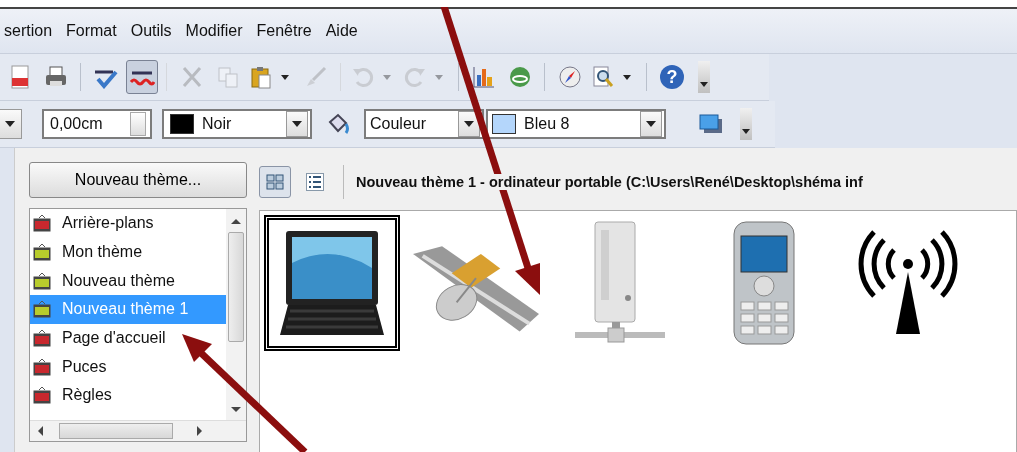 This screenshot has width=1017, height=452. What do you see at coordinates (576, 124) in the screenshot?
I see `fill-color-dropdown: Bleu 8` at bounding box center [576, 124].